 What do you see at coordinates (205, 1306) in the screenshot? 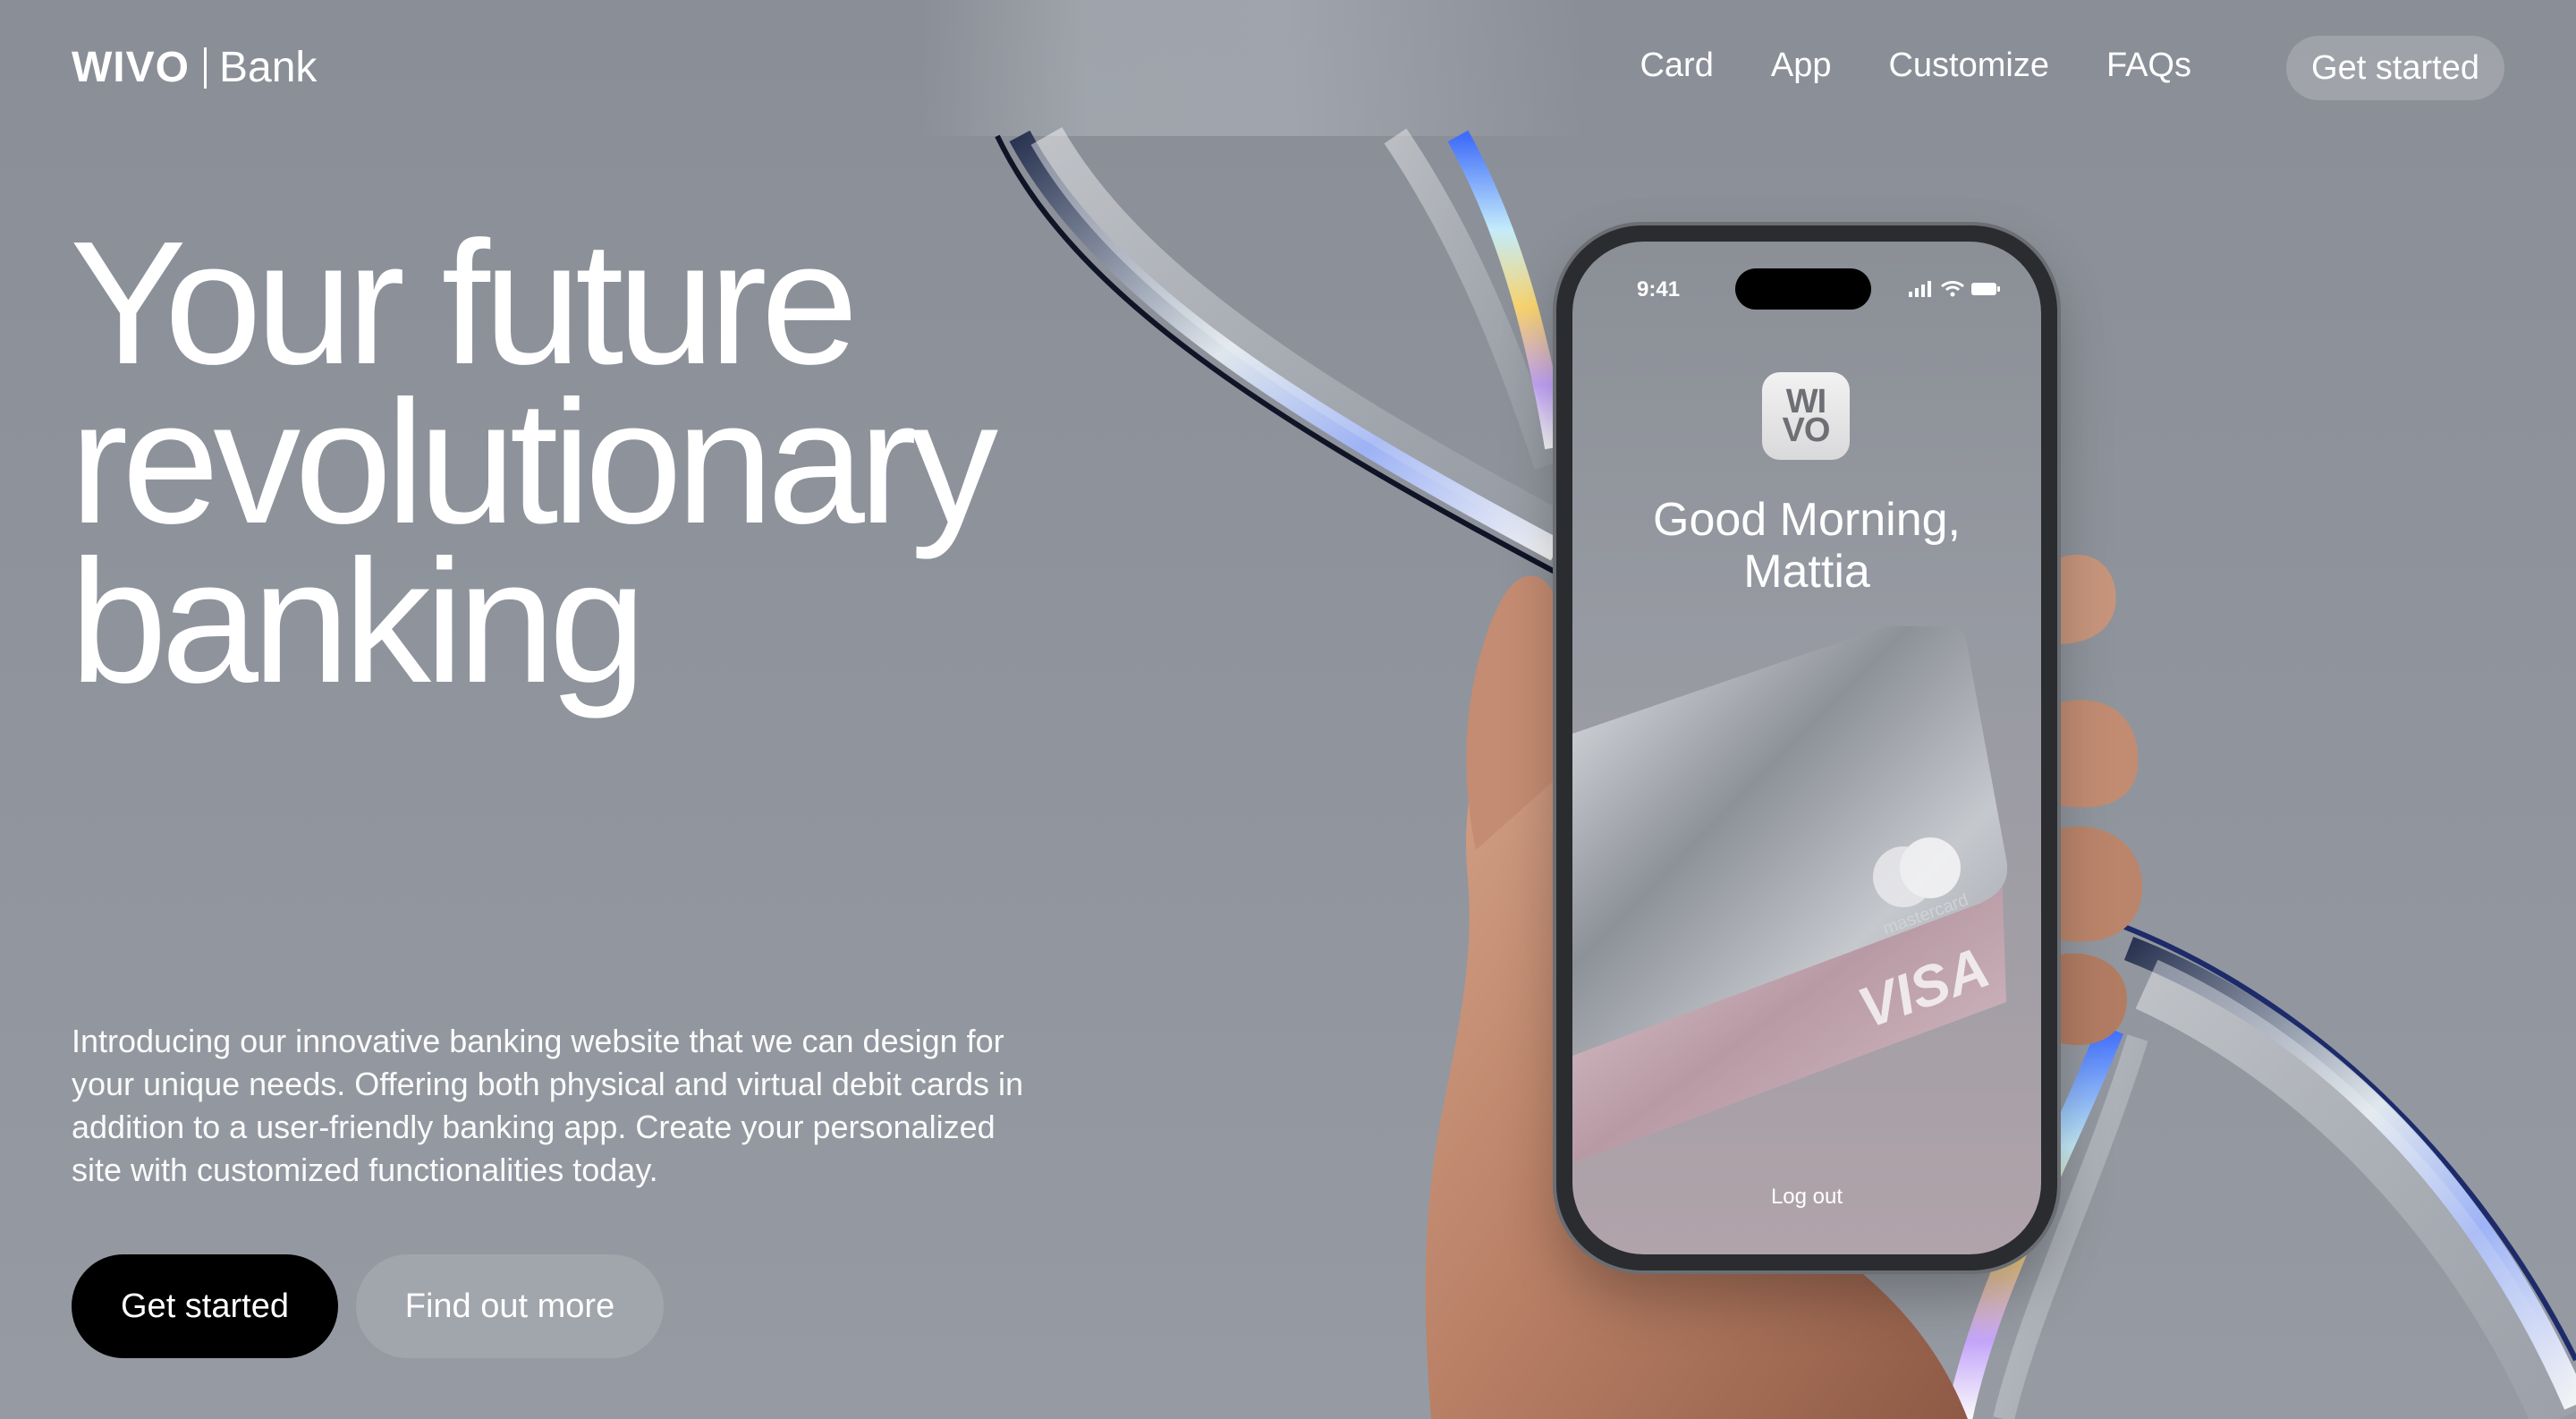
I see `get-started-button: Get started` at bounding box center [205, 1306].